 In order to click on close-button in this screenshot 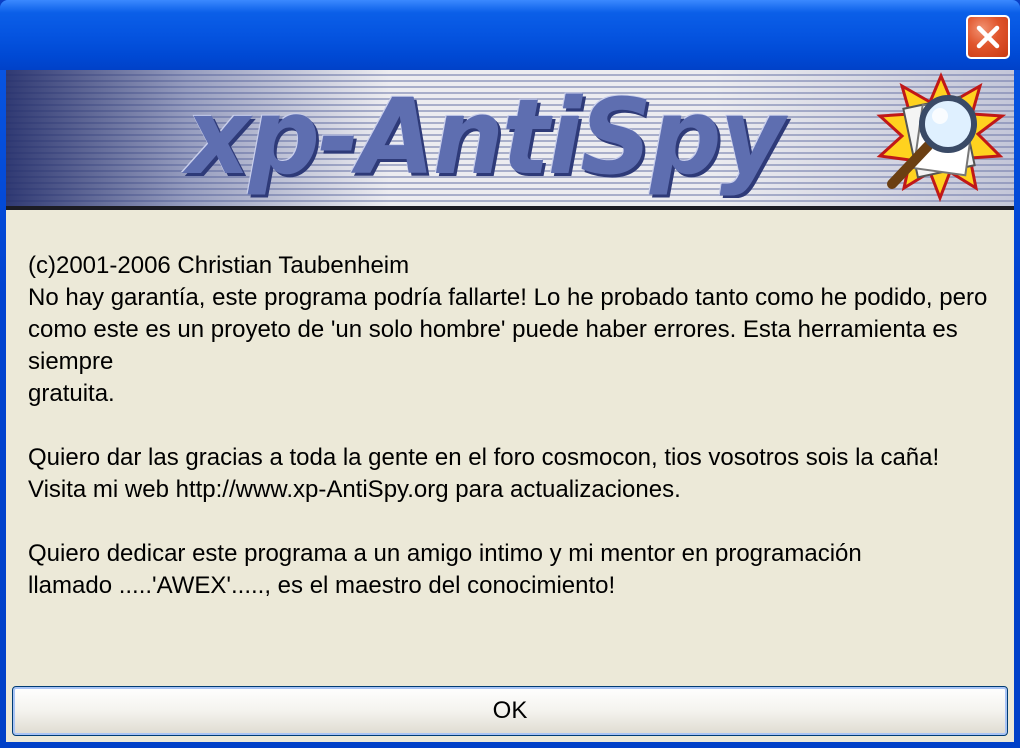, I will do `click(988, 37)`.